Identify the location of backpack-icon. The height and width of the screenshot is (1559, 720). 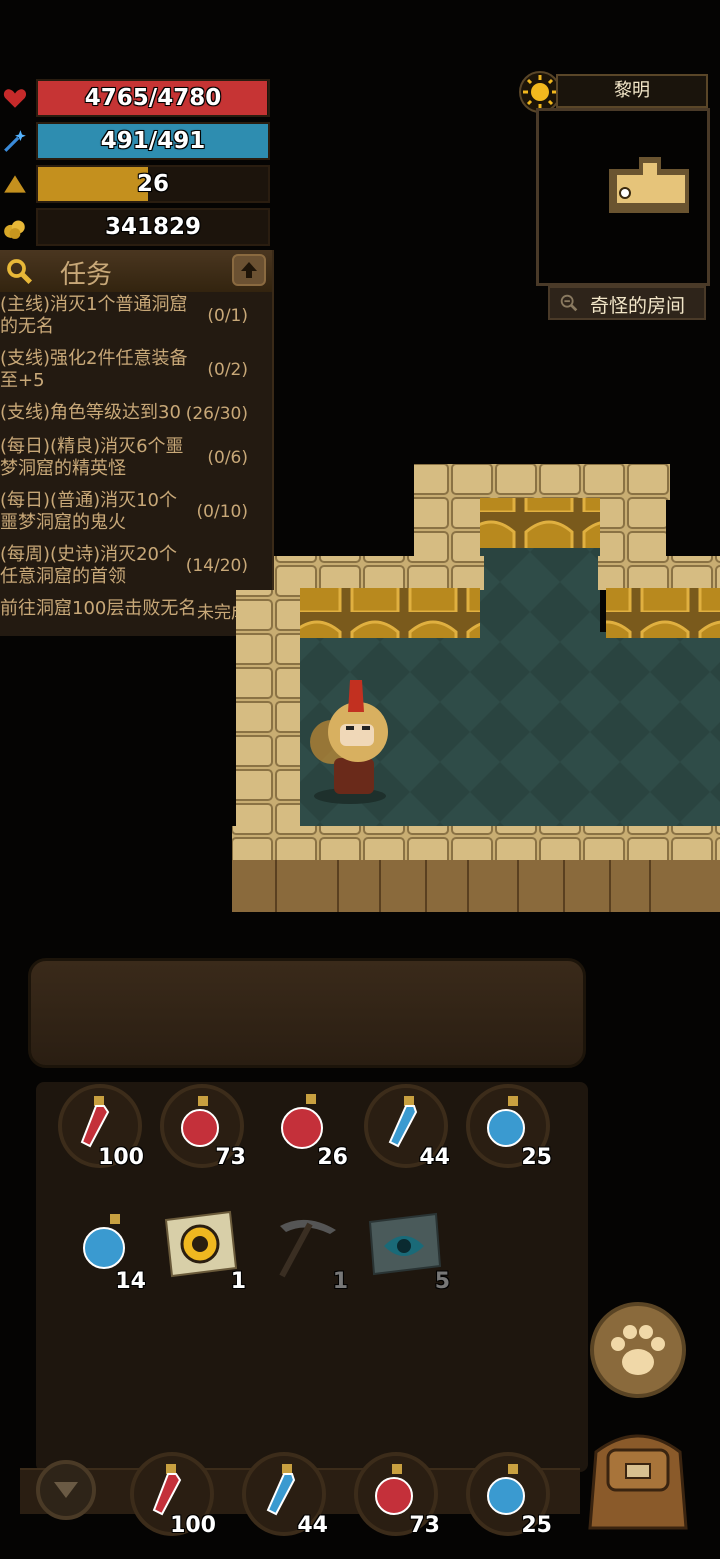
(638, 1479).